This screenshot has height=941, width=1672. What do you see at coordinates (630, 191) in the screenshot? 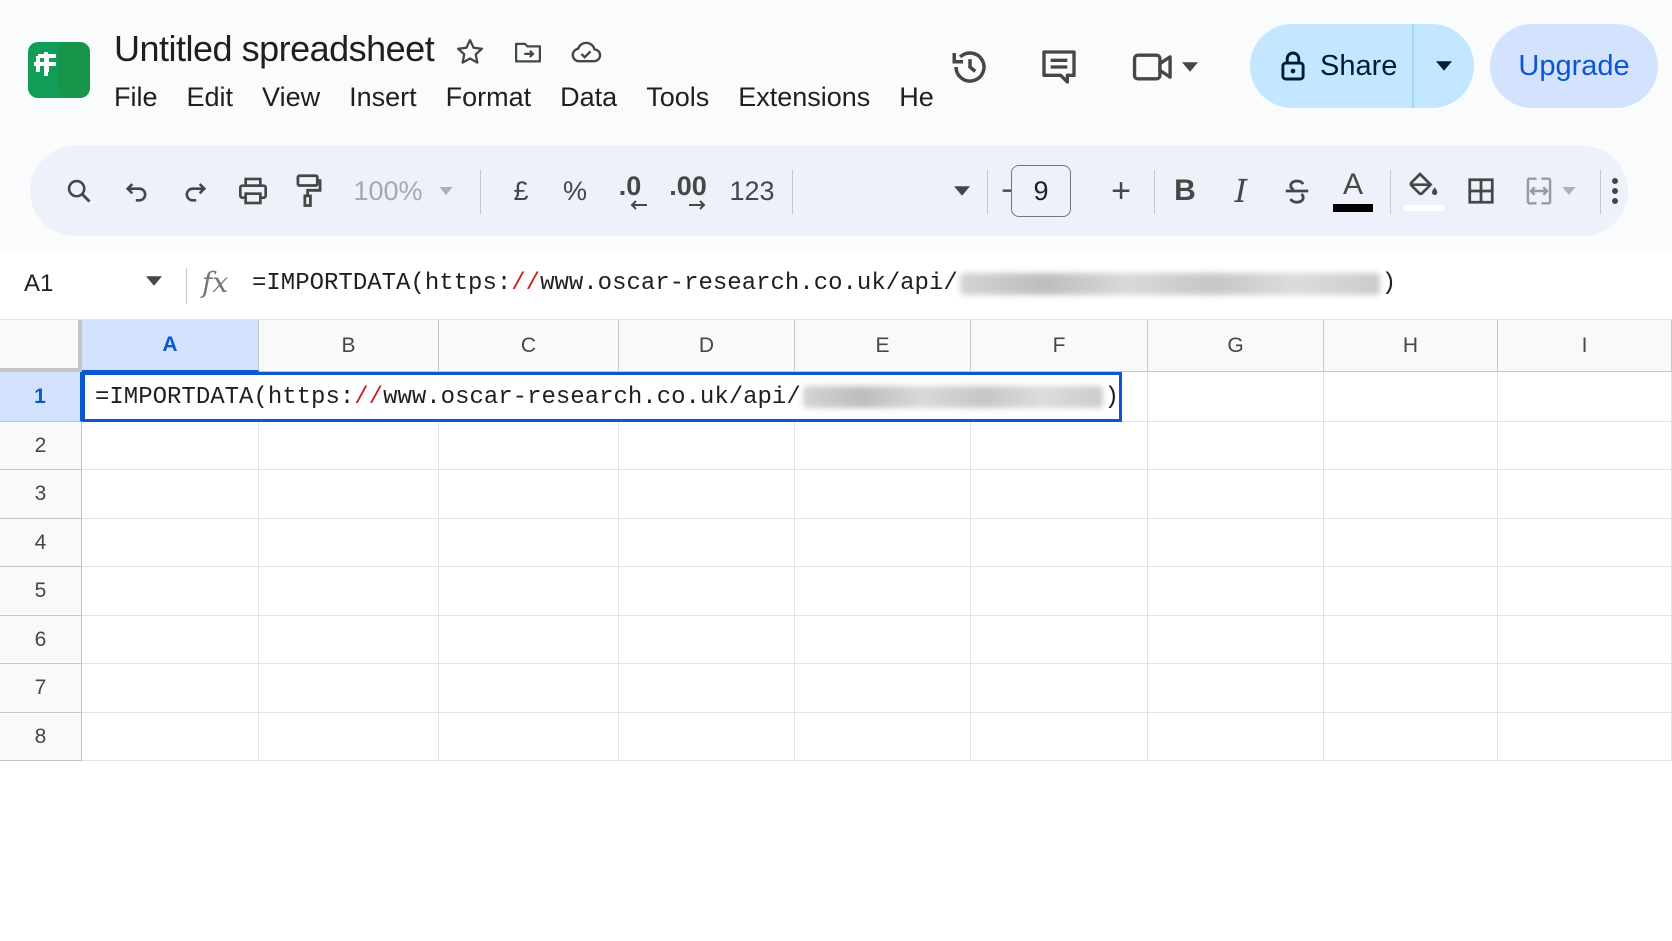
I see `decrease-decimal-button: .0` at bounding box center [630, 191].